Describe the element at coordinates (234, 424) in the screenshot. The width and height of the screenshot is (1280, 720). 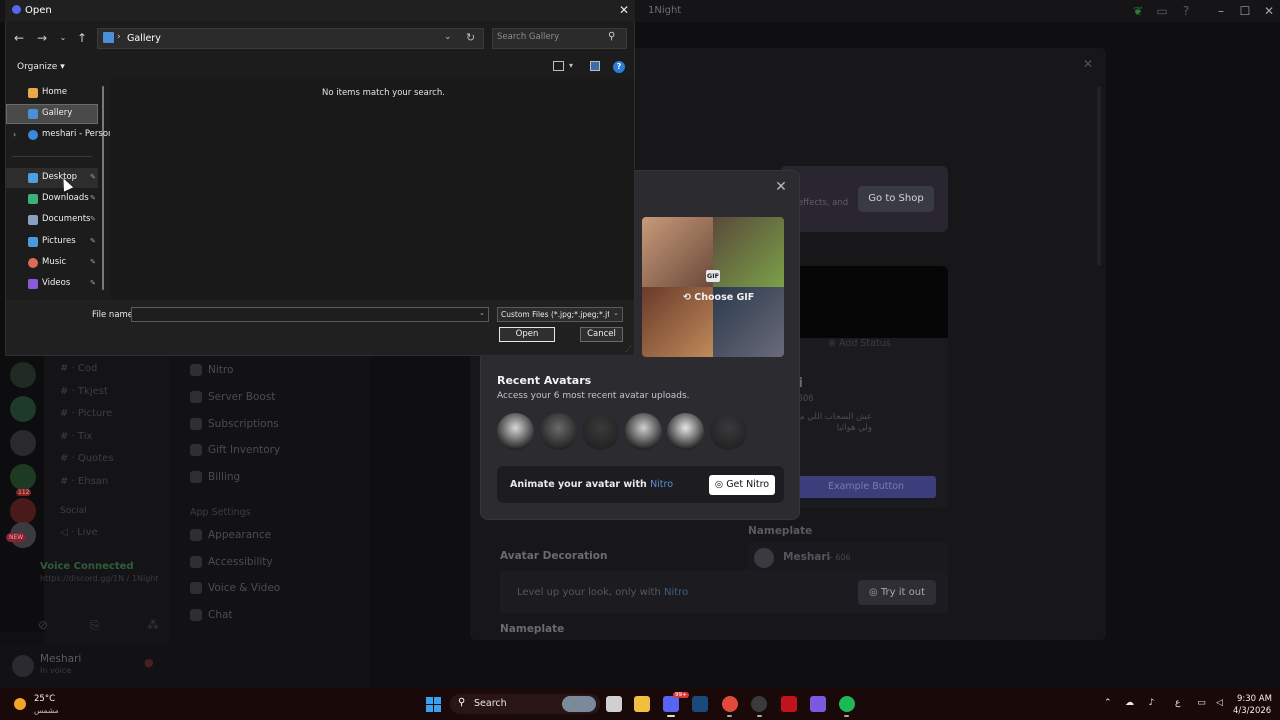
I see `settings-item-subscriptions: Subscriptions` at that location.